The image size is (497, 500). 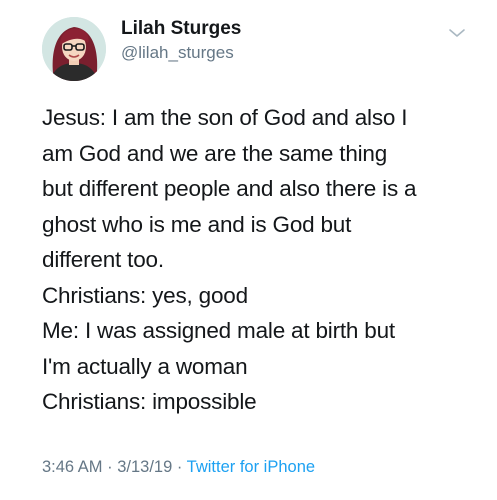 What do you see at coordinates (103, 259) in the screenshot?
I see `tweet-line: different too.` at bounding box center [103, 259].